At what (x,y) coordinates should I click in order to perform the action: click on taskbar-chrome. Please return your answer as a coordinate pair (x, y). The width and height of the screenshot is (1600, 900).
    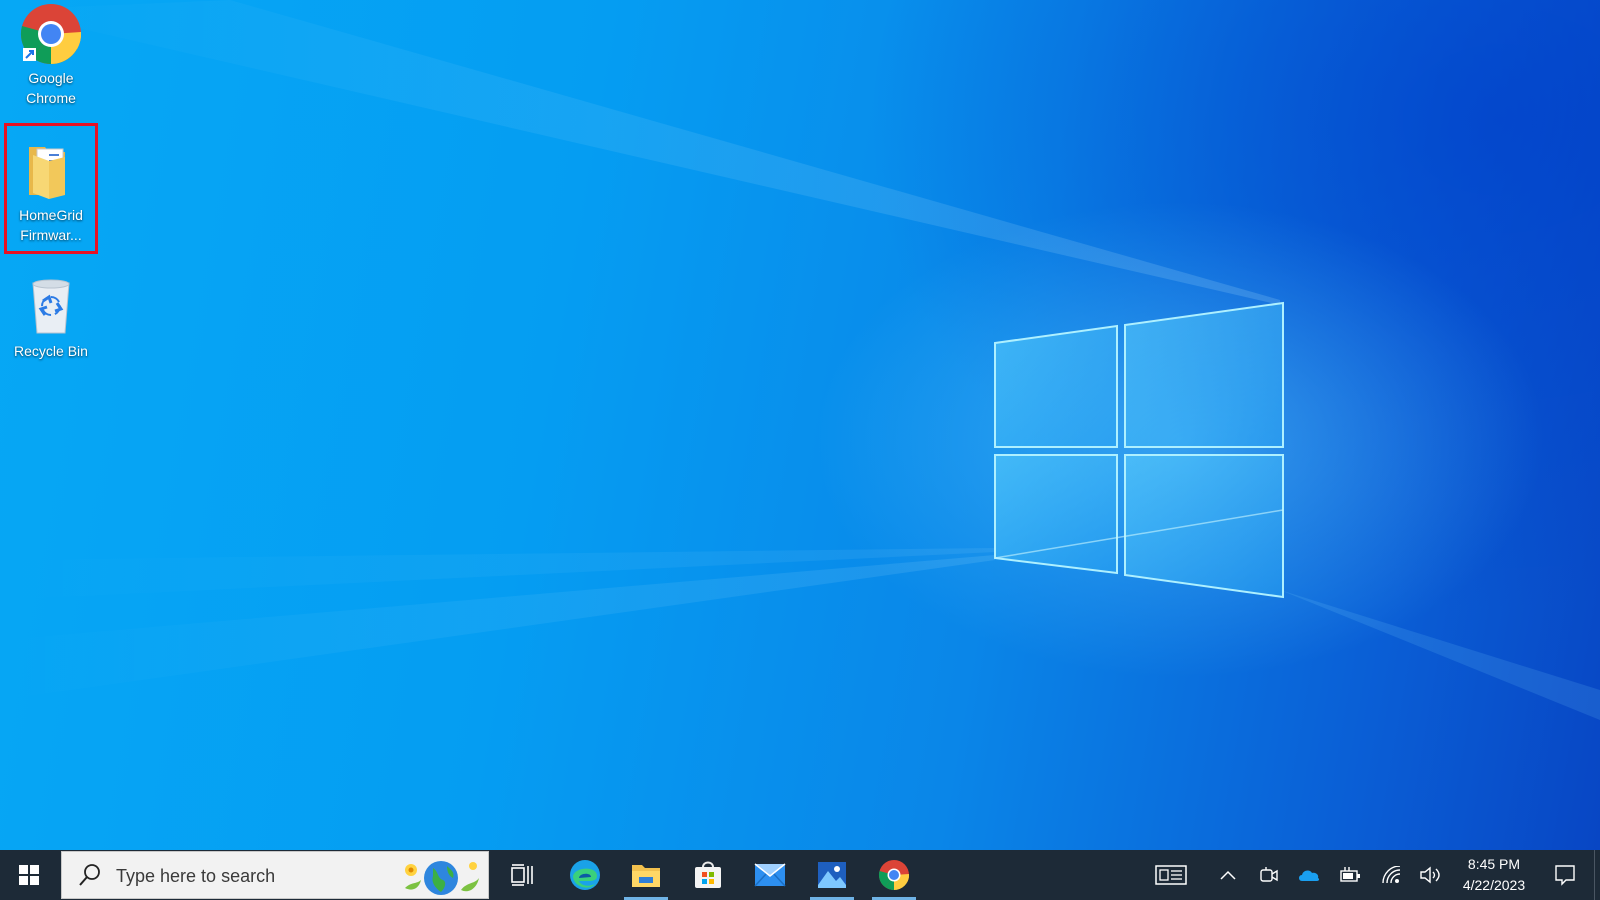
    Looking at the image, I should click on (894, 875).